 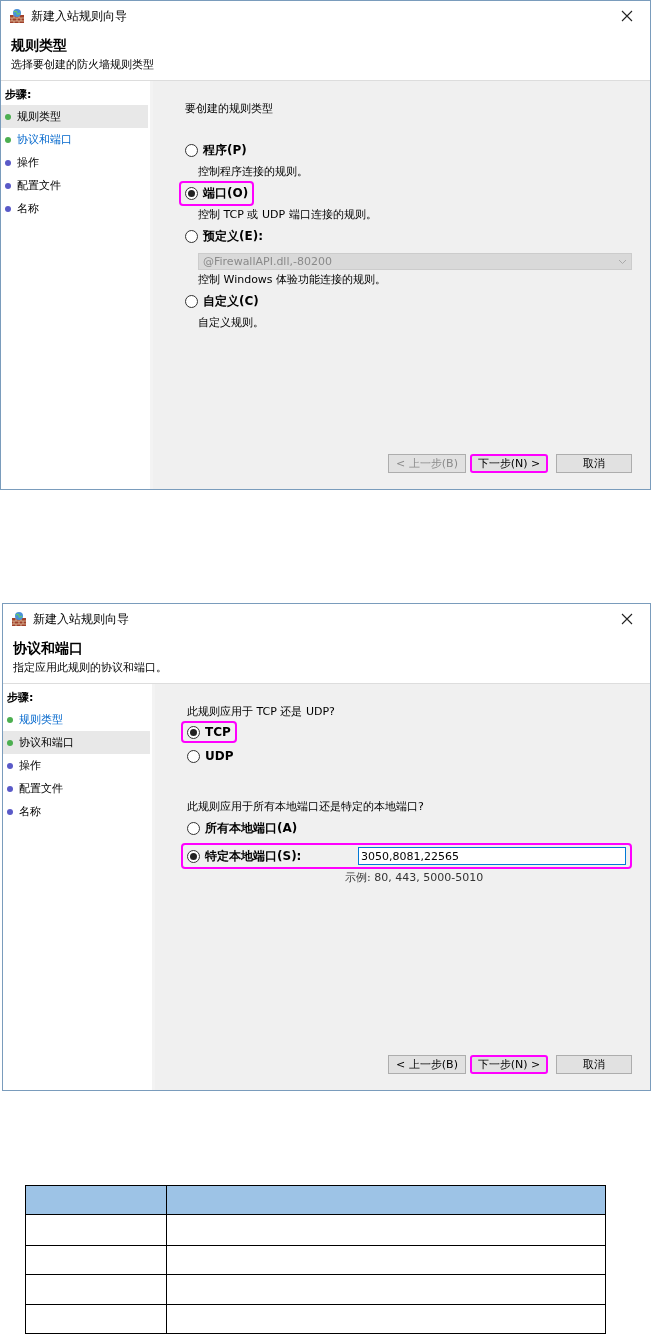 What do you see at coordinates (231, 322) in the screenshot?
I see `option-description: 自定义规则。` at bounding box center [231, 322].